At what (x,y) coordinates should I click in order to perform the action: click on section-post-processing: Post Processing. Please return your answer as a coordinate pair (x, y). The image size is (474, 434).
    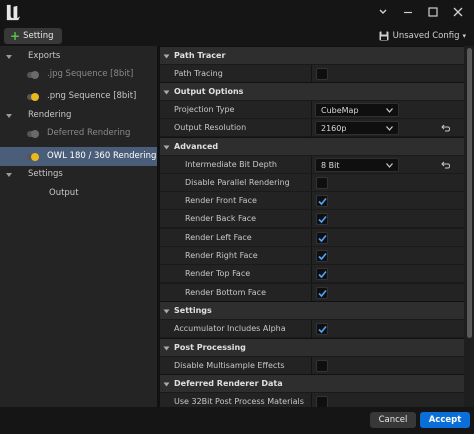
    Looking at the image, I should click on (312, 347).